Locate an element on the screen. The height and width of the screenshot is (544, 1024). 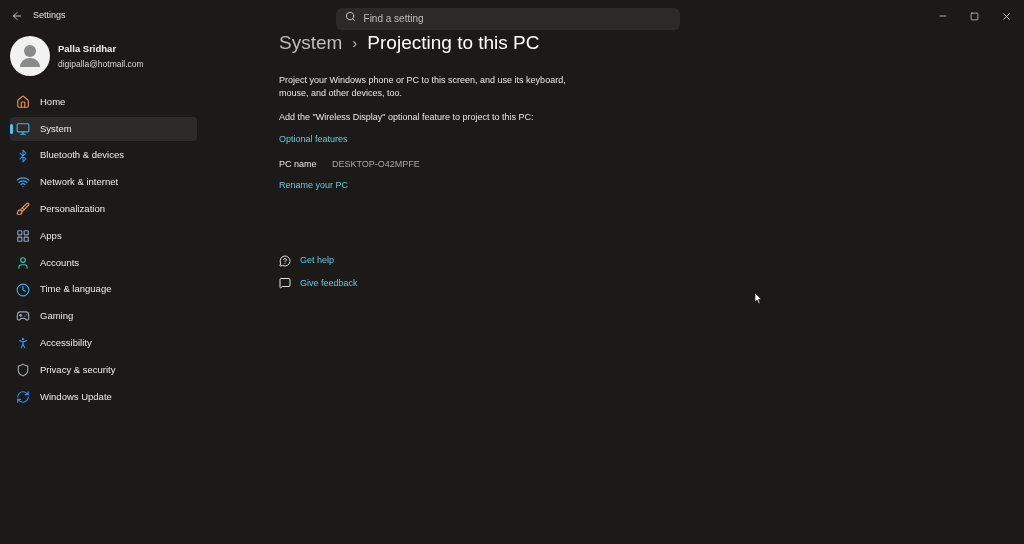
help-icon is located at coordinates (285, 260).